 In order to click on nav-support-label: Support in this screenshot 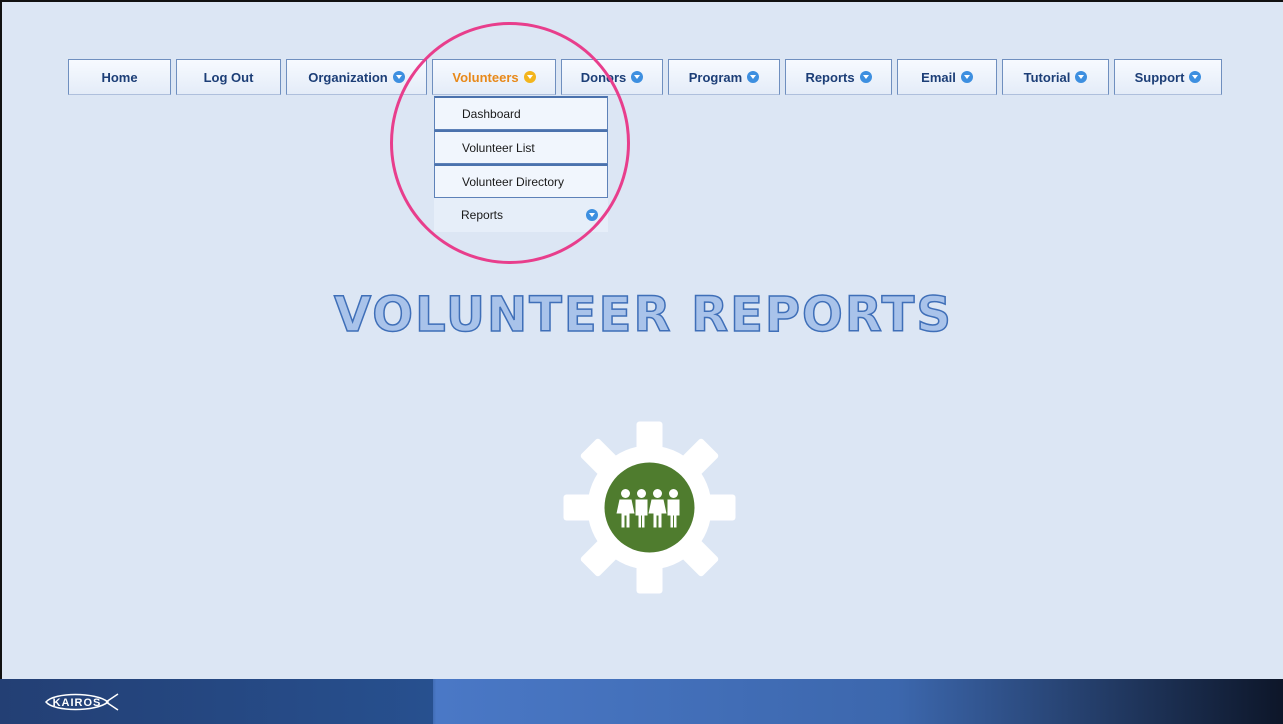, I will do `click(1159, 77)`.